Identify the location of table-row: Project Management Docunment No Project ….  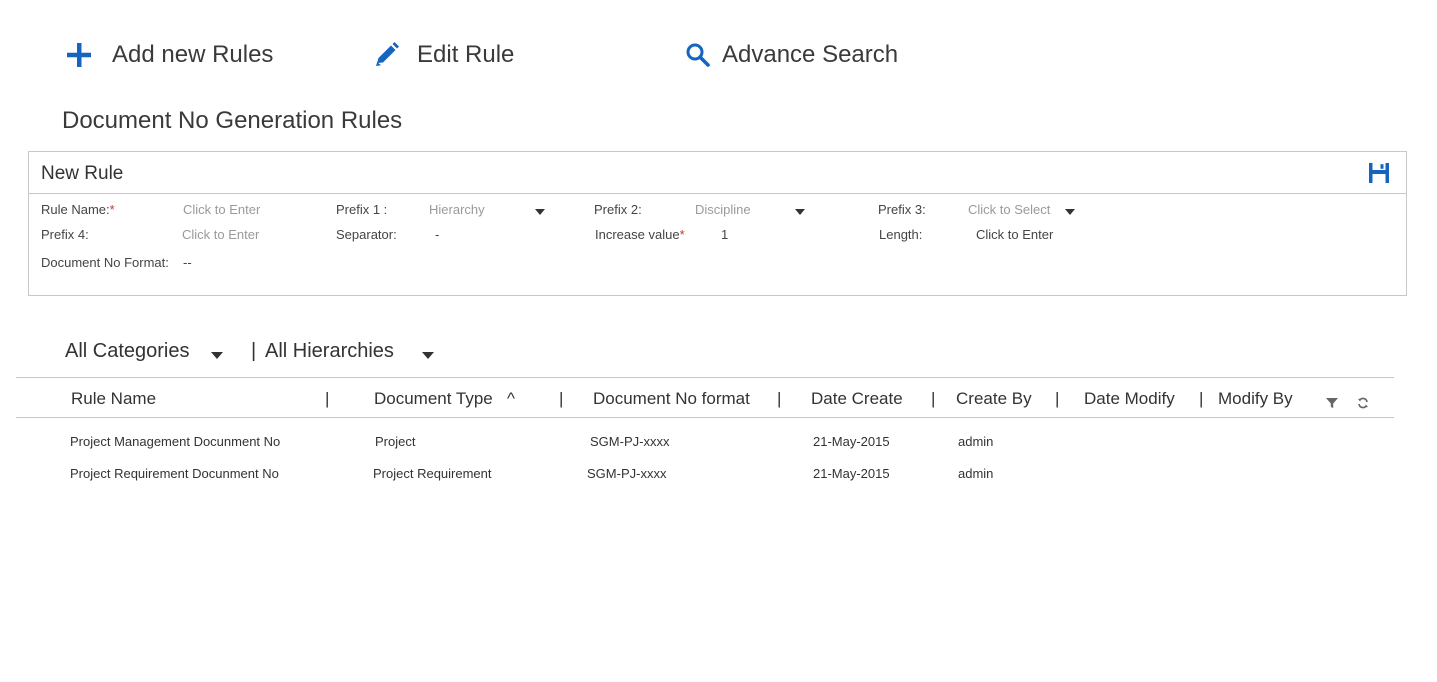
(705, 442).